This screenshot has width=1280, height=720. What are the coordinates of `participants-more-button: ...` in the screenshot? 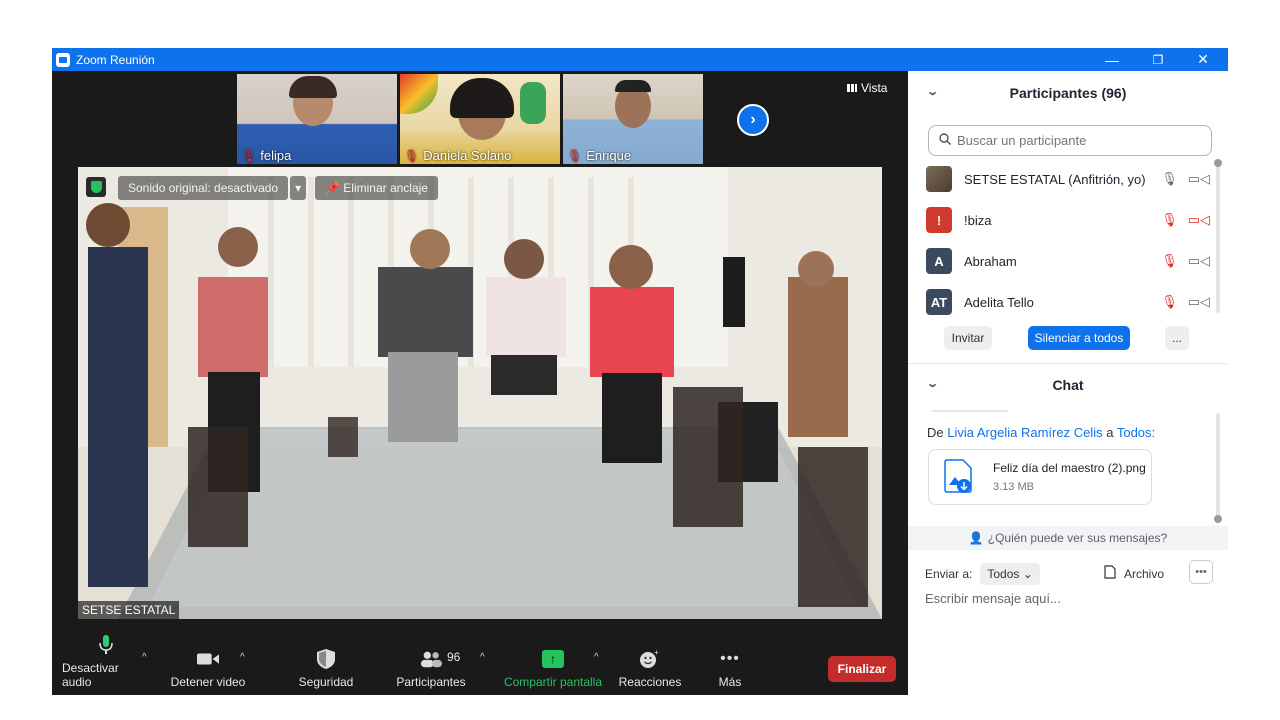 It's located at (1177, 338).